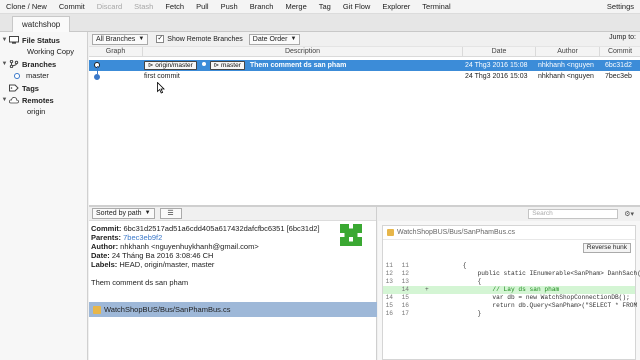 This screenshot has width=640, height=360. What do you see at coordinates (325, 7) in the screenshot?
I see `tag-button: Tag` at bounding box center [325, 7].